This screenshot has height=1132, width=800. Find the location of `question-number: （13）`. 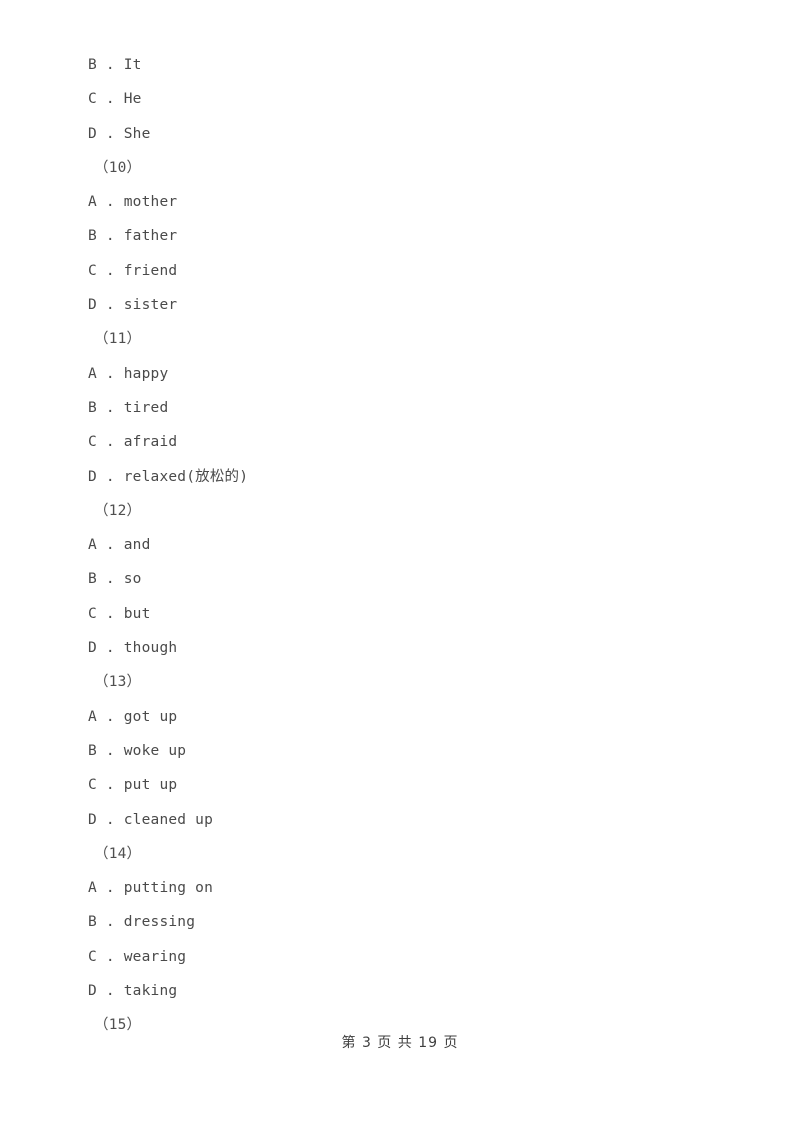

question-number: （13） is located at coordinates (118, 682).